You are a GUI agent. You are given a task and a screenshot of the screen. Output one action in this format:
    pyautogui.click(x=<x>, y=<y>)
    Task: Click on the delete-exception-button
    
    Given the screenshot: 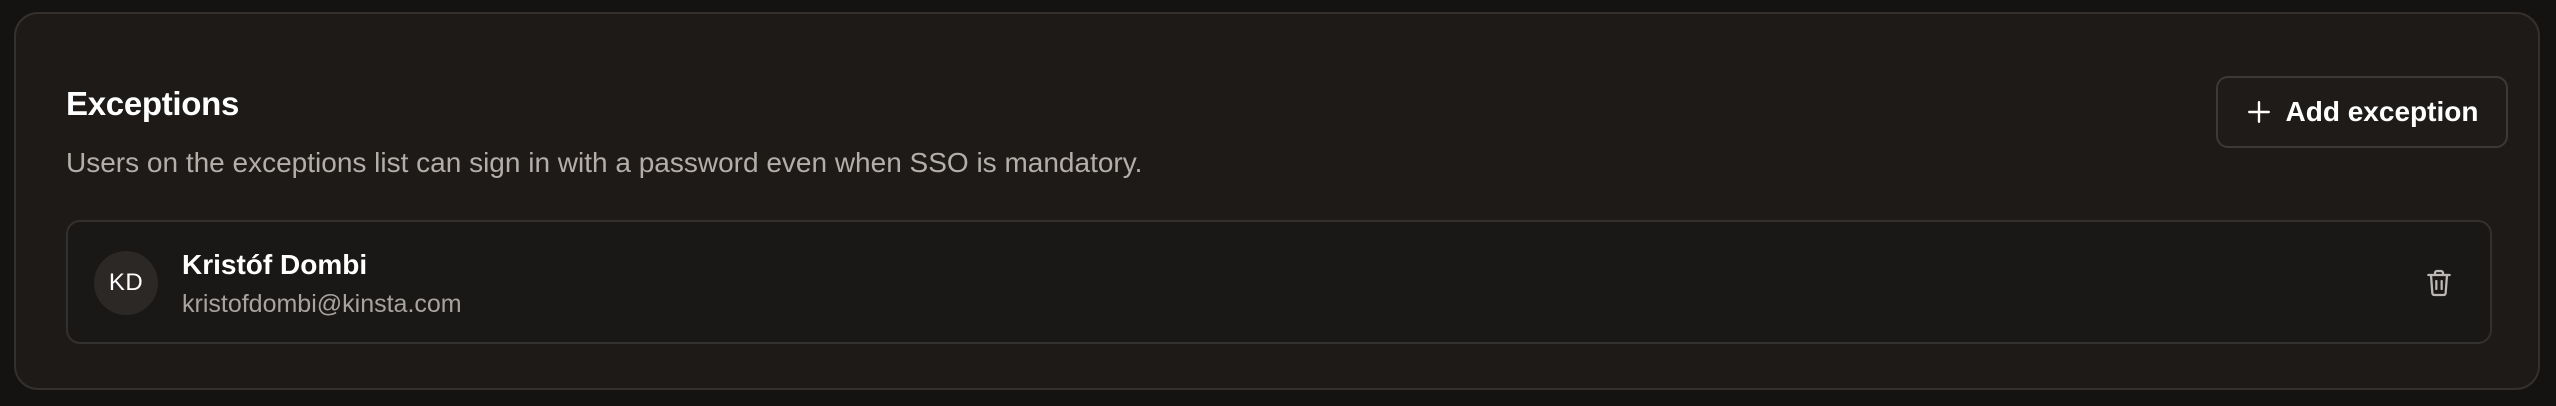 What is the action you would take?
    pyautogui.click(x=2439, y=283)
    